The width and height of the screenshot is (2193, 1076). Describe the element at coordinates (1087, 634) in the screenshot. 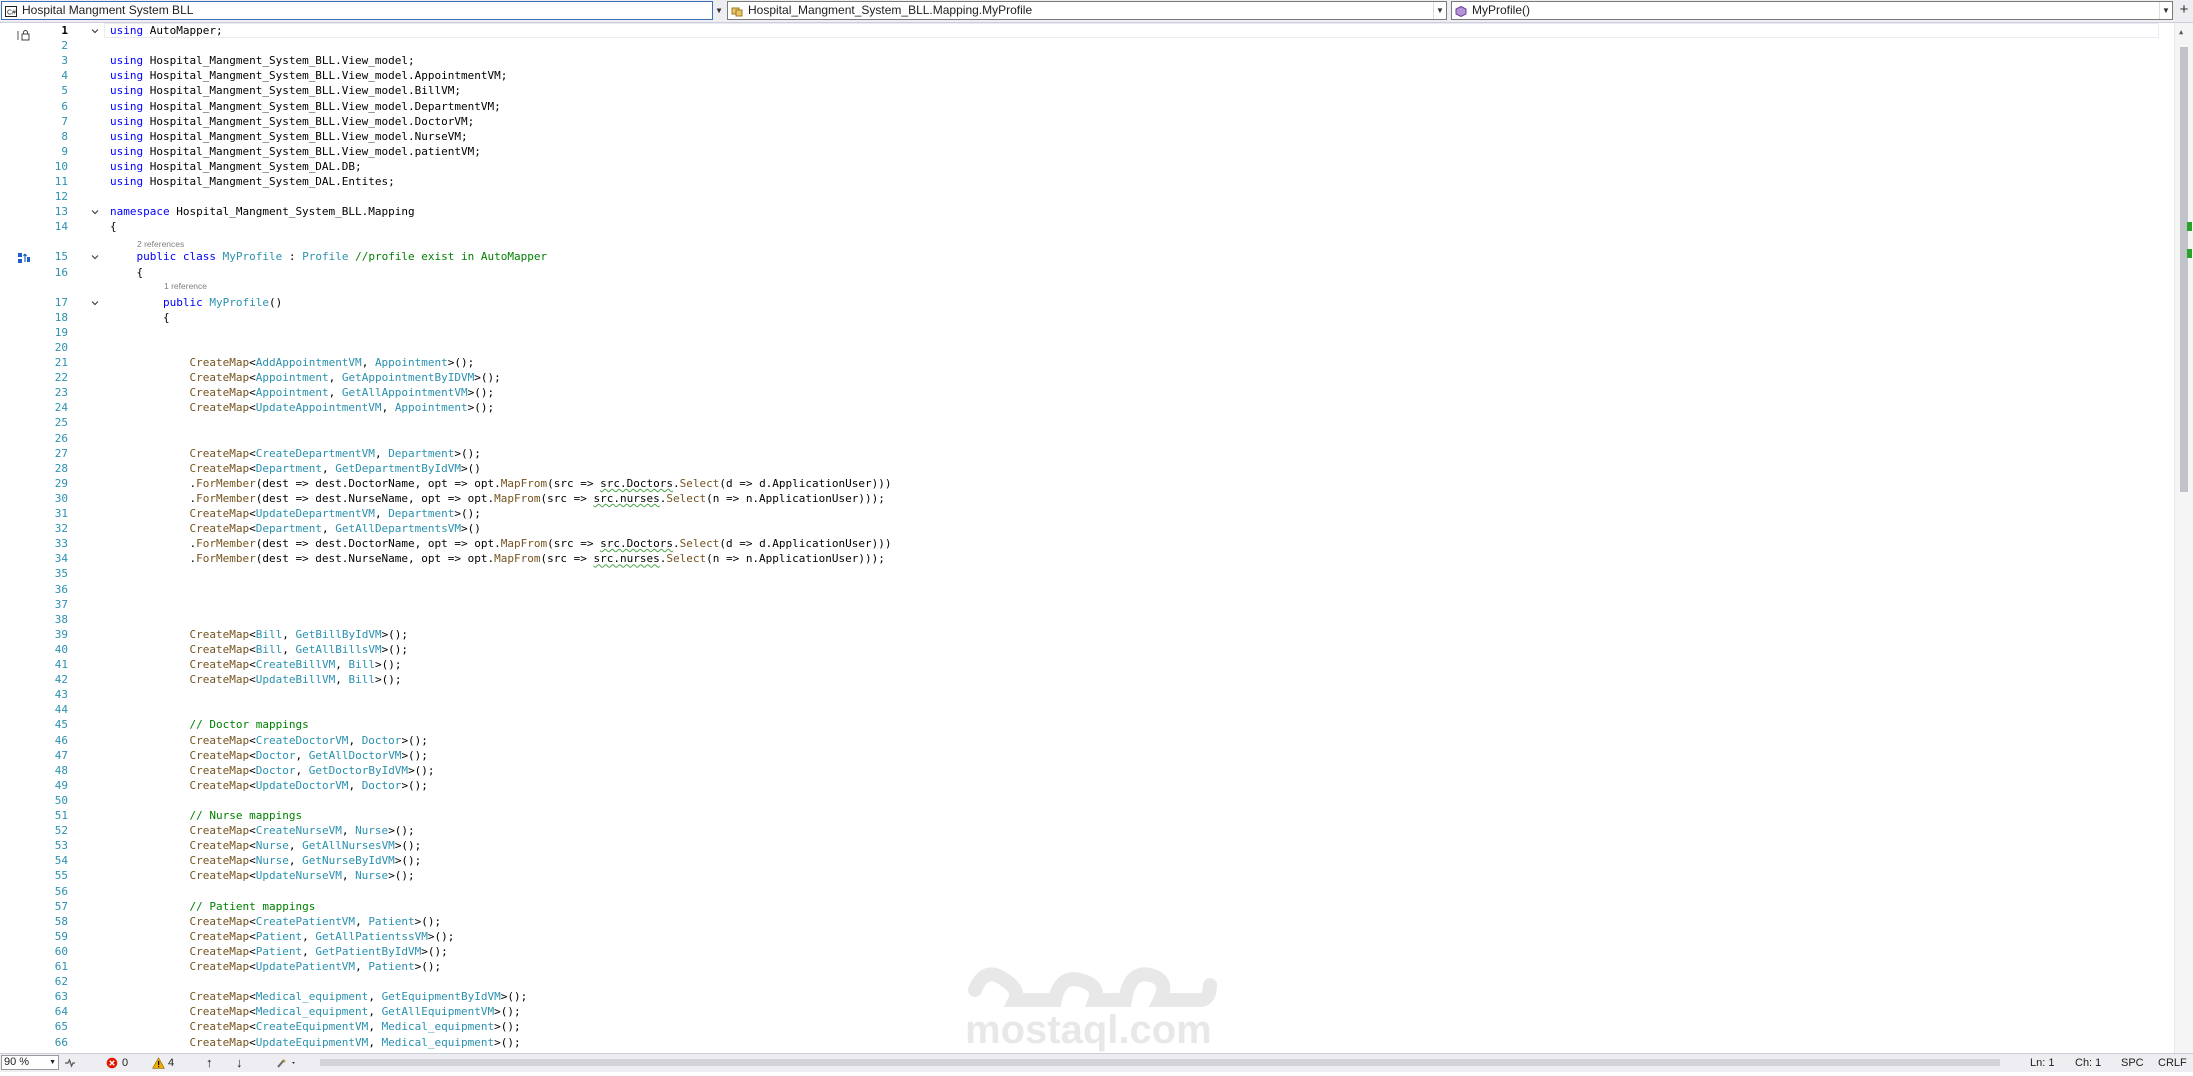

I see `code-line: 39 CreateMap<Bill, GetBillByIdVM>();` at that location.